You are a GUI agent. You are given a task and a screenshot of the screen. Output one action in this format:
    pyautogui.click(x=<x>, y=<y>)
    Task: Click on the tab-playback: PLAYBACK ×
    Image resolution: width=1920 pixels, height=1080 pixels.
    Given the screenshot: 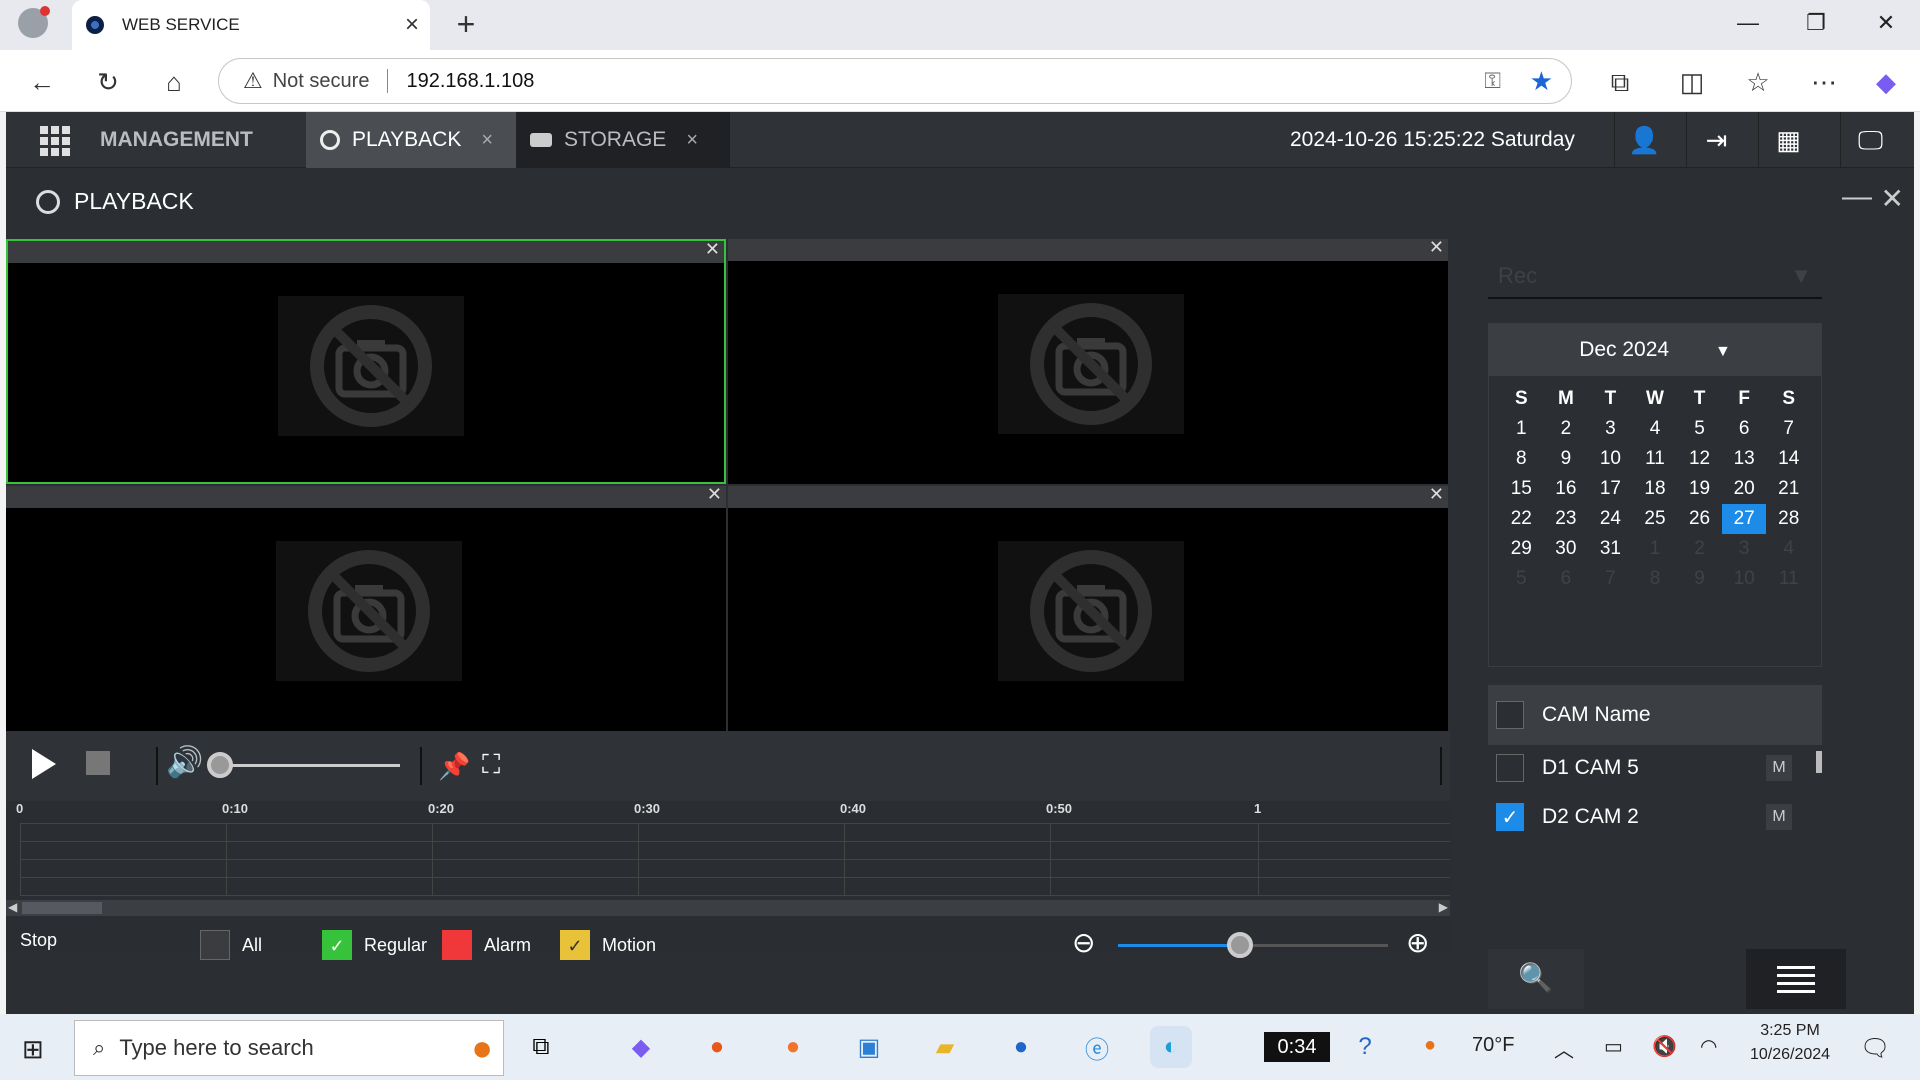 What is the action you would take?
    pyautogui.click(x=411, y=140)
    